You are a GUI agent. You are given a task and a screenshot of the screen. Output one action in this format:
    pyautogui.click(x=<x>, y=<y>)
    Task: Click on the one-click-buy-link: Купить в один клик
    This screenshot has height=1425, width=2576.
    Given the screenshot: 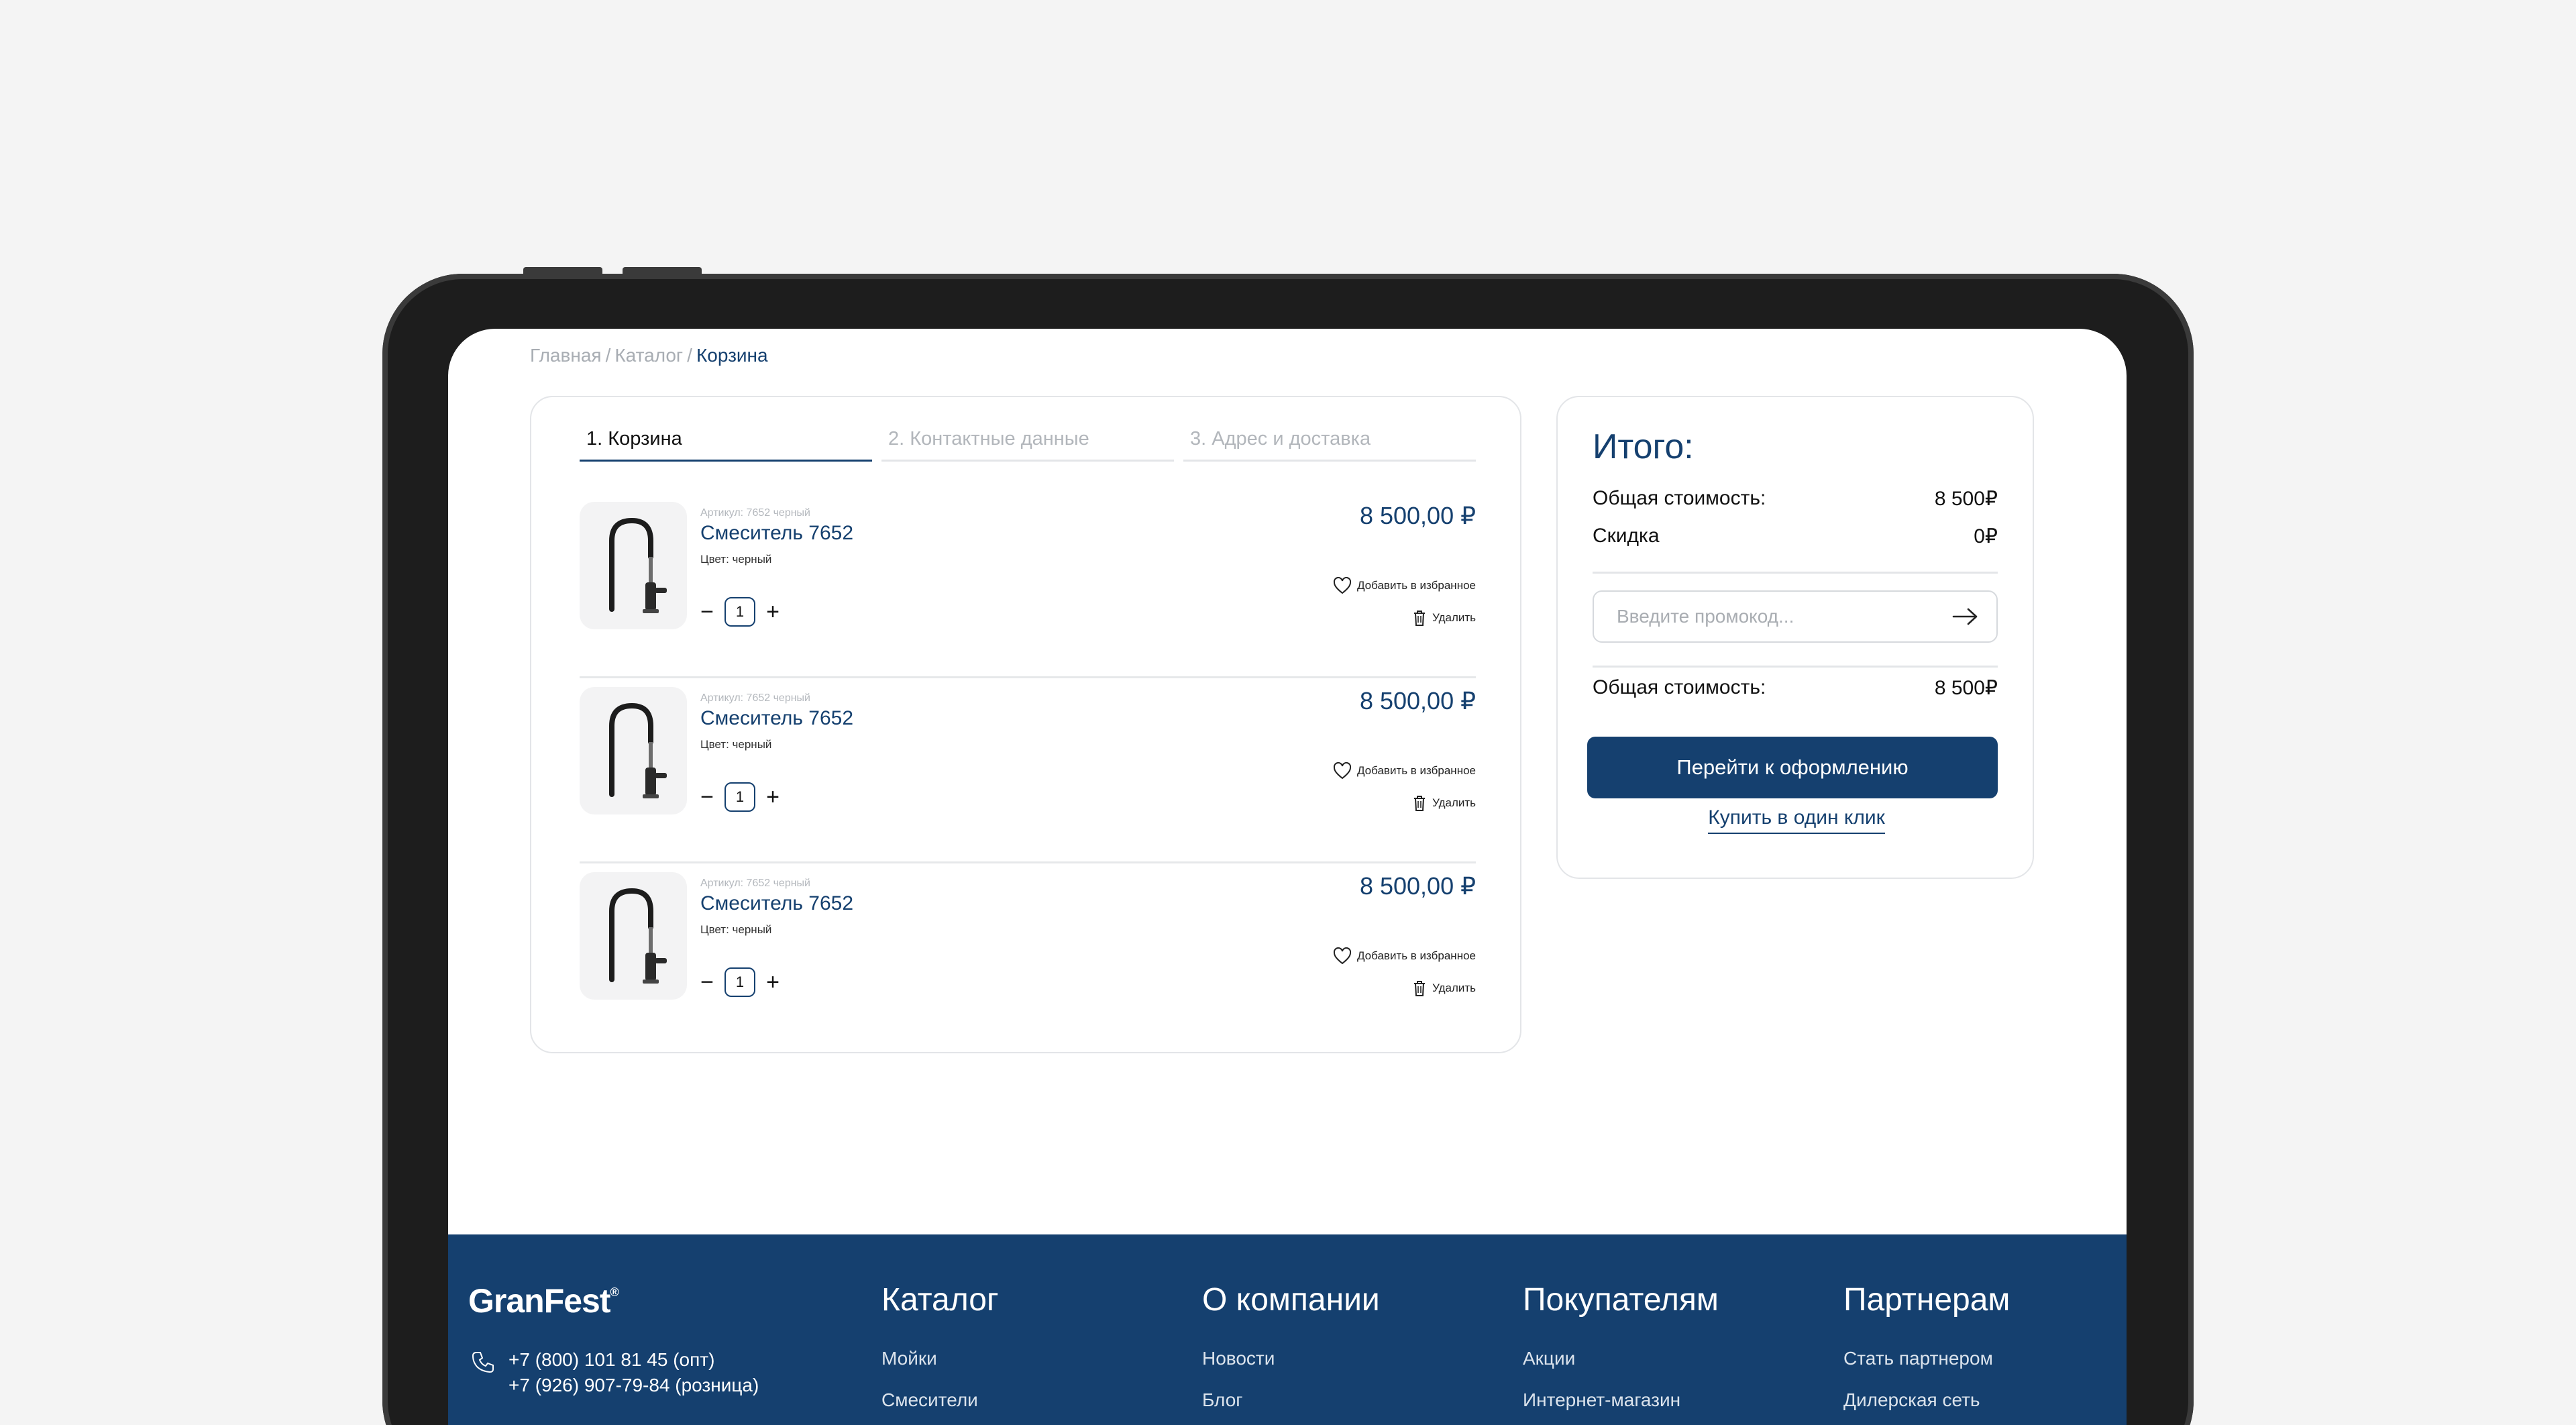 What is the action you would take?
    pyautogui.click(x=1796, y=820)
    